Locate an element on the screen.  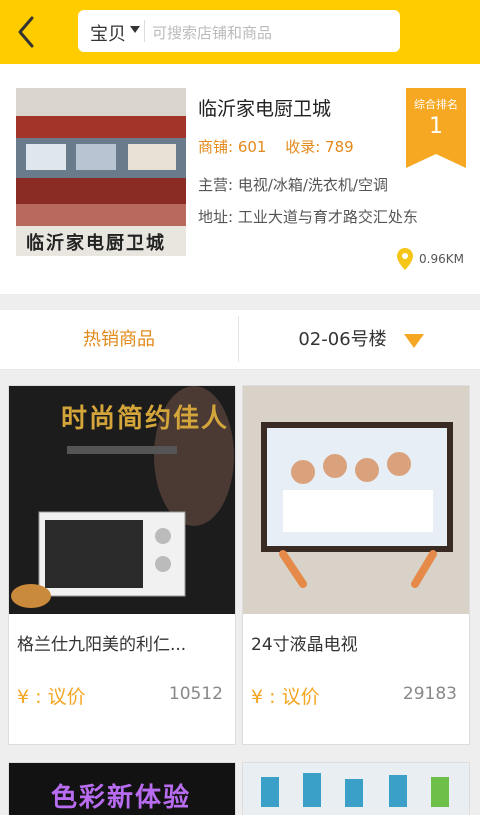
store-name: 临沂家电厨卫城 is located at coordinates (265, 109).